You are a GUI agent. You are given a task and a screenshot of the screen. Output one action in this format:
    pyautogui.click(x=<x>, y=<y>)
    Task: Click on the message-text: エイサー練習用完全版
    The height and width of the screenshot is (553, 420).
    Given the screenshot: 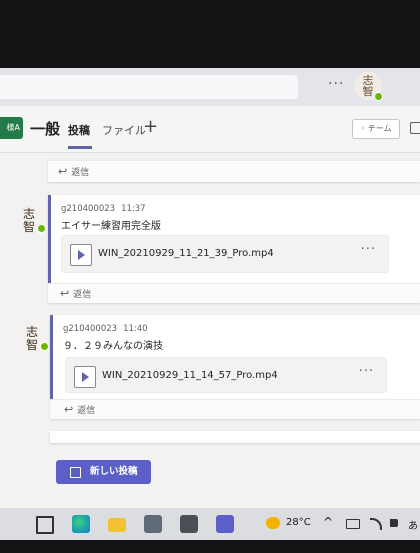 What is the action you would take?
    pyautogui.click(x=111, y=226)
    